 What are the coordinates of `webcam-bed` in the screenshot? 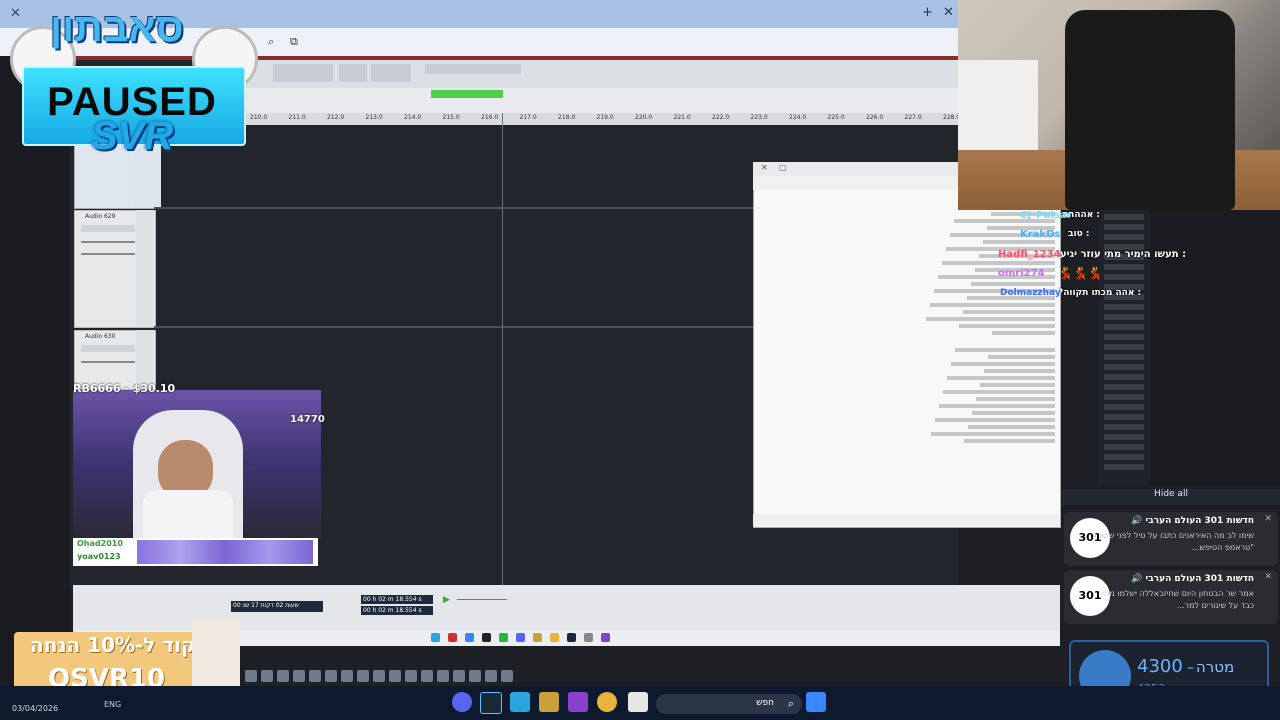 It's located at (998, 105).